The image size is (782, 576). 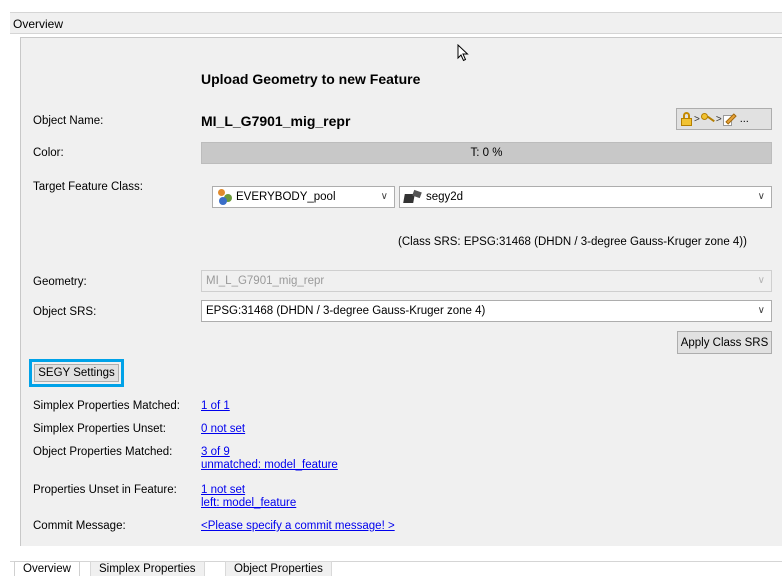 I want to click on progress-text: T: 0 %, so click(x=486, y=153).